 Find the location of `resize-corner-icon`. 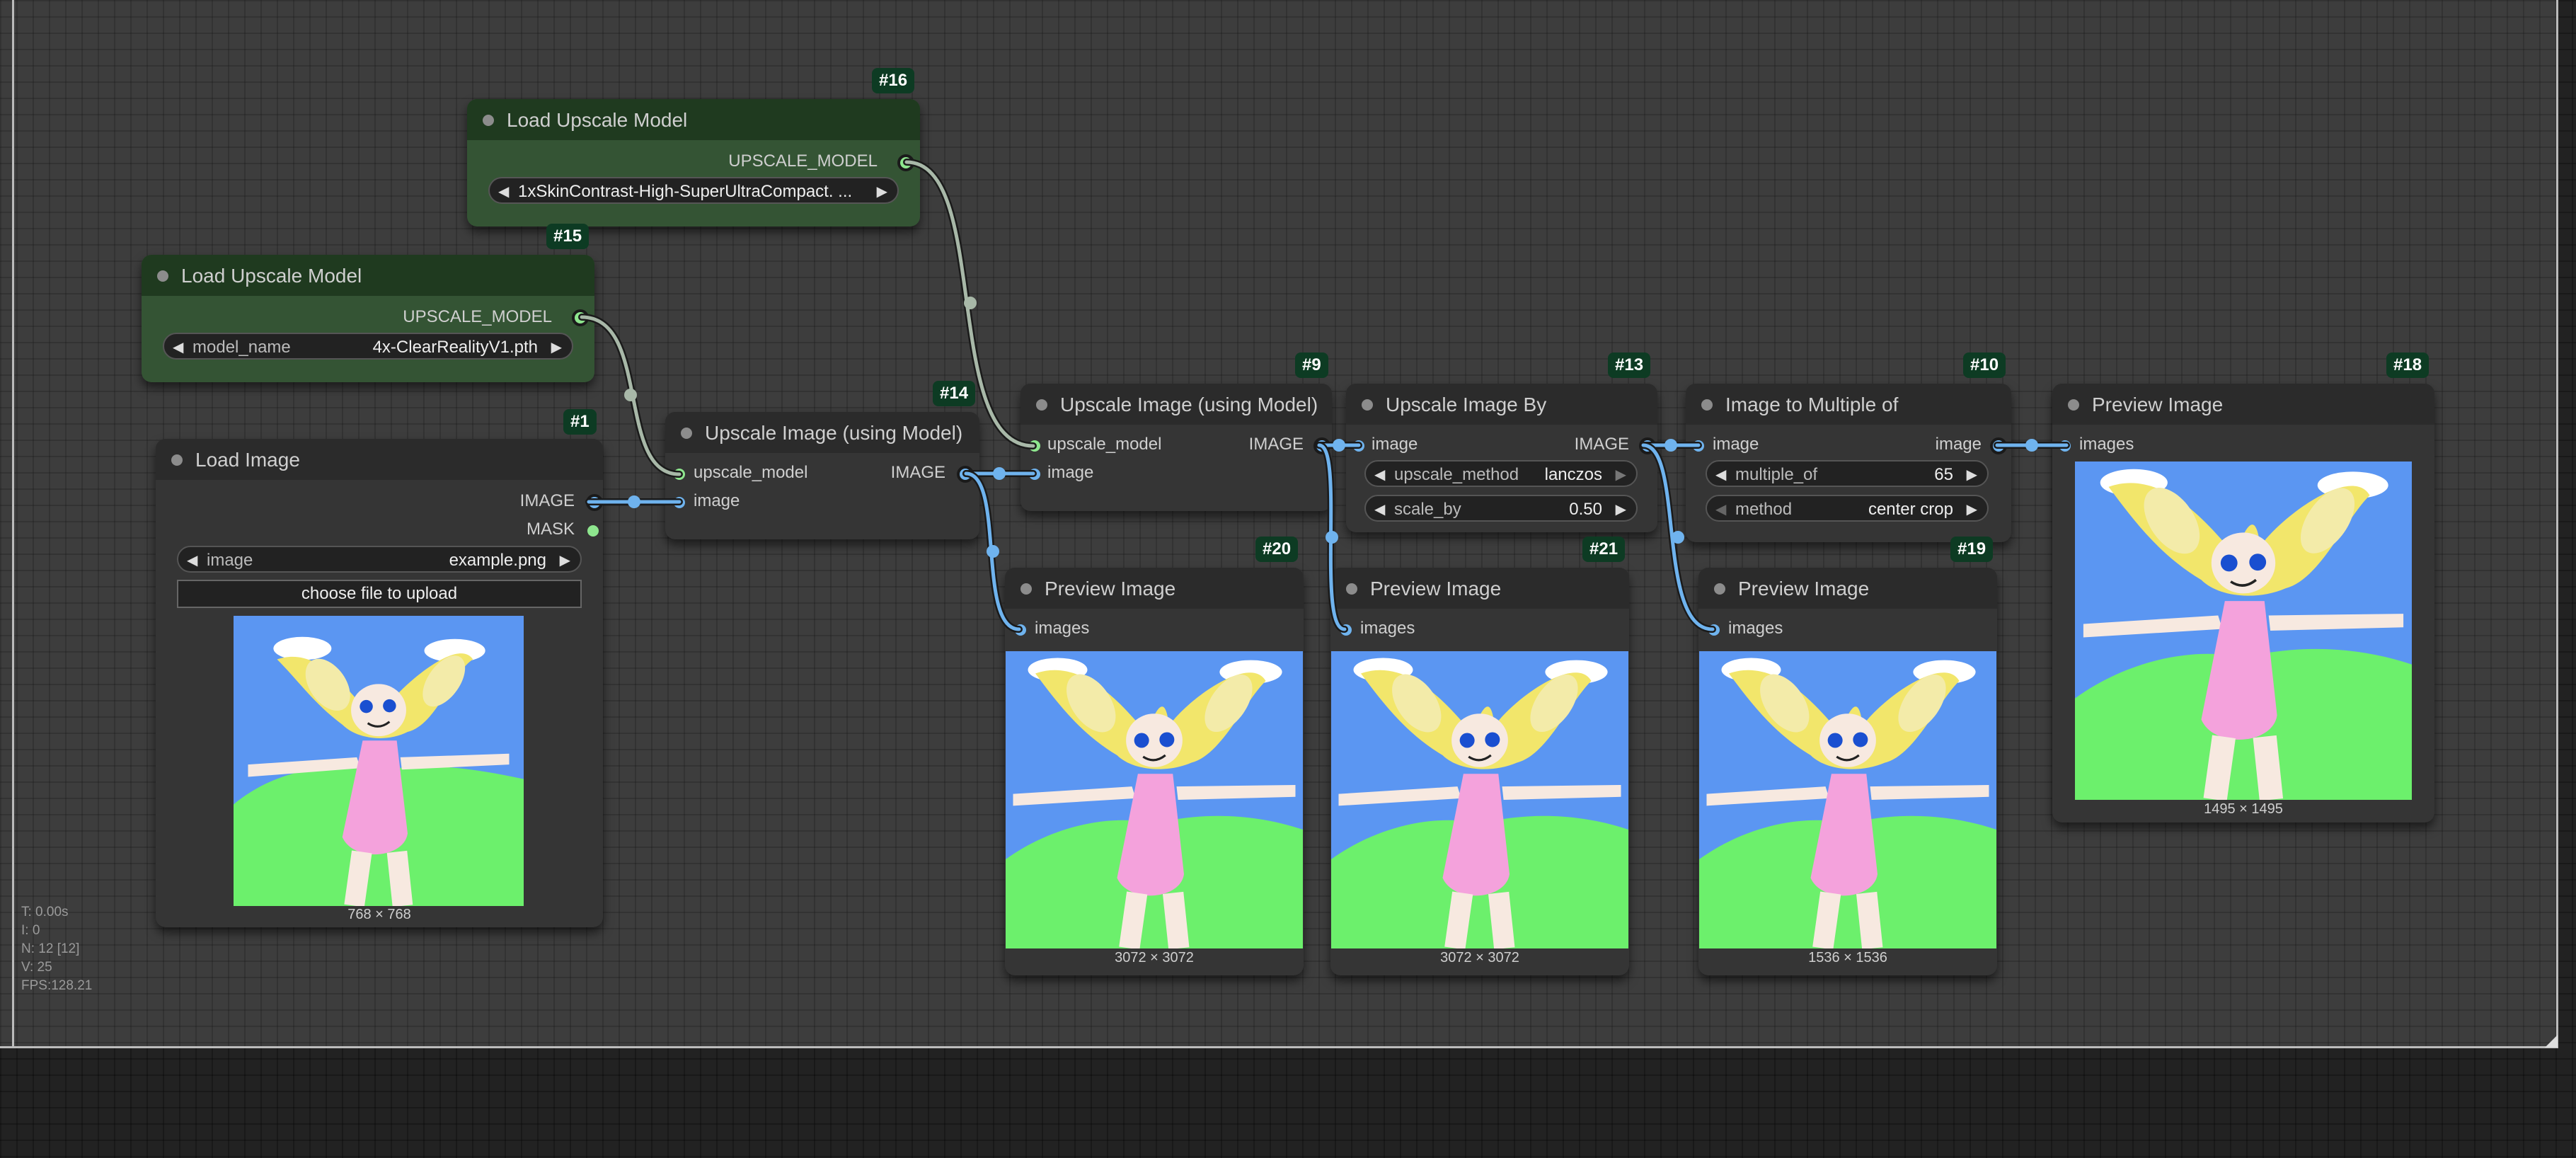

resize-corner-icon is located at coordinates (2552, 1041).